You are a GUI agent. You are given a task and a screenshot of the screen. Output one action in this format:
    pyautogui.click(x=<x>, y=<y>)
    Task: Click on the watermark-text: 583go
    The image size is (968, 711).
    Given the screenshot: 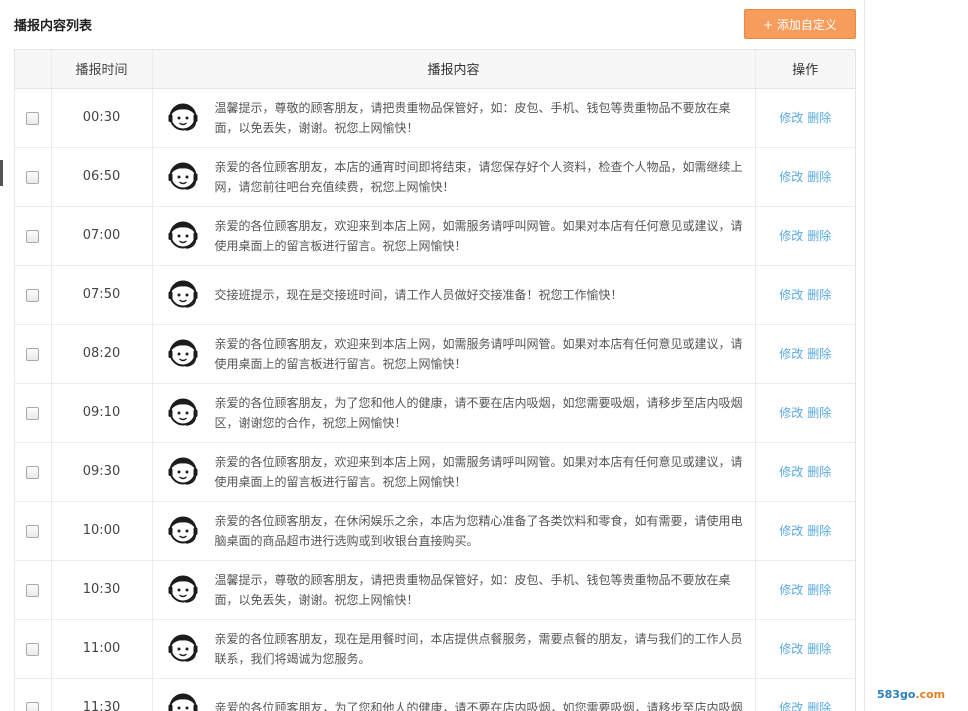 What is the action you would take?
    pyautogui.click(x=896, y=694)
    